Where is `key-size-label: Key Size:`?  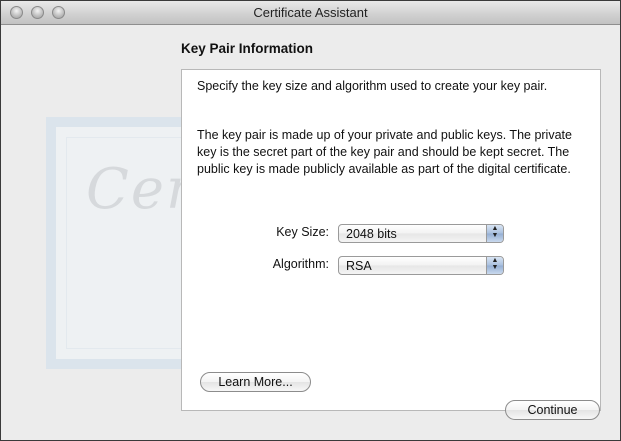 key-size-label: Key Size: is located at coordinates (302, 232).